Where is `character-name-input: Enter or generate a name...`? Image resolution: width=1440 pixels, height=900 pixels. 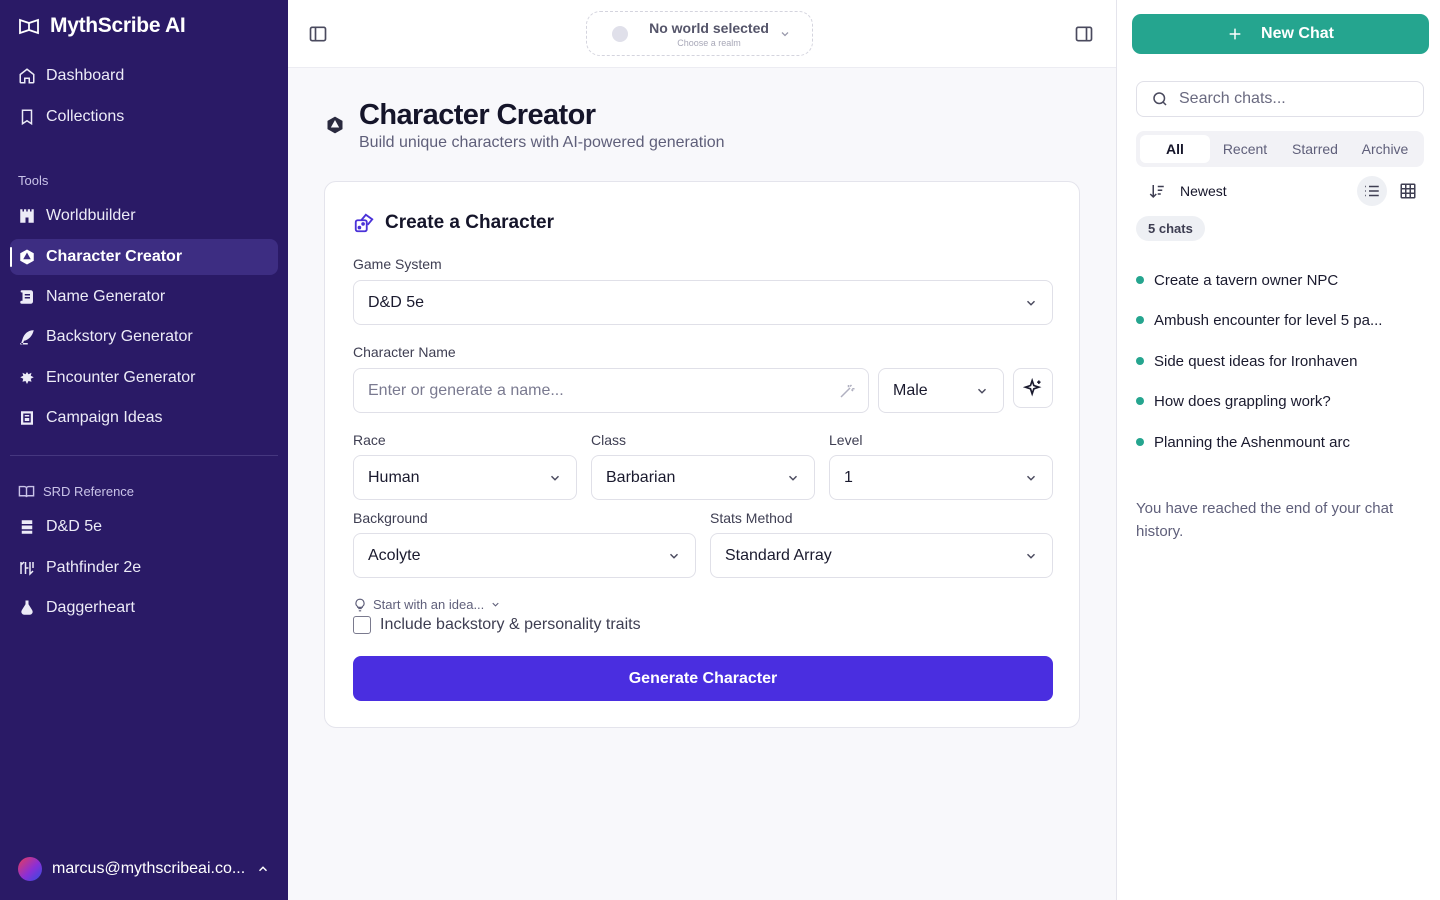 character-name-input: Enter or generate a name... is located at coordinates (611, 390).